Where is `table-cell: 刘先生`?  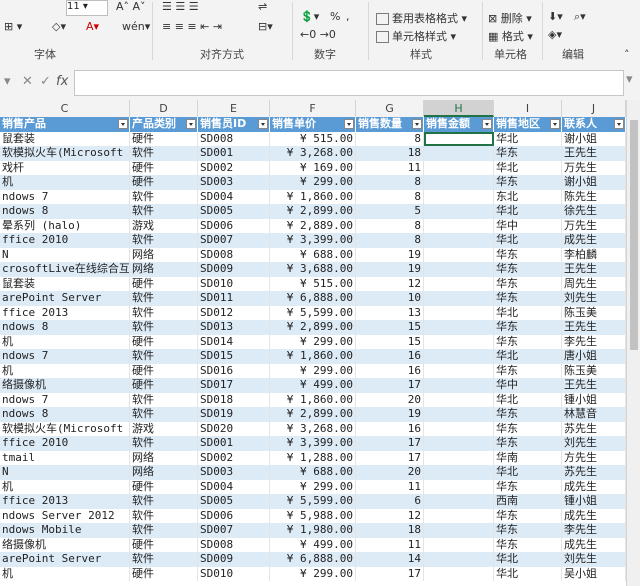 table-cell: 刘先生 is located at coordinates (594, 559).